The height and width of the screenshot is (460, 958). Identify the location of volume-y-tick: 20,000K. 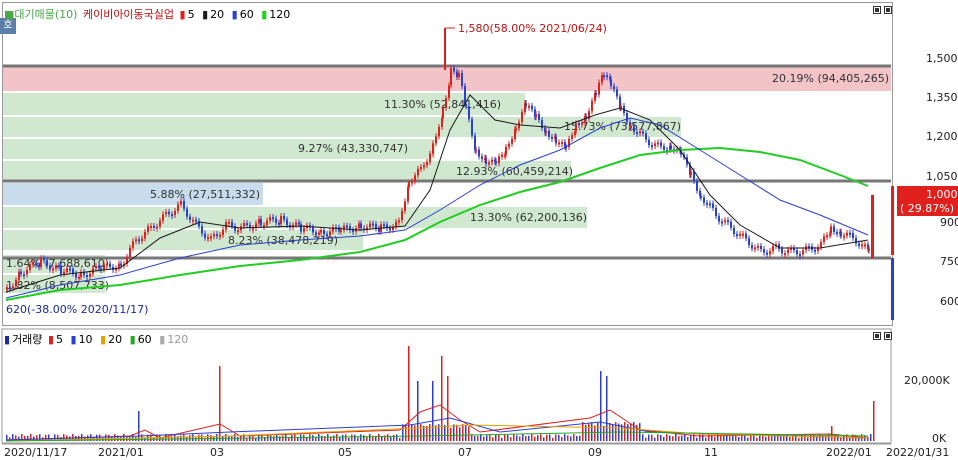
(927, 380).